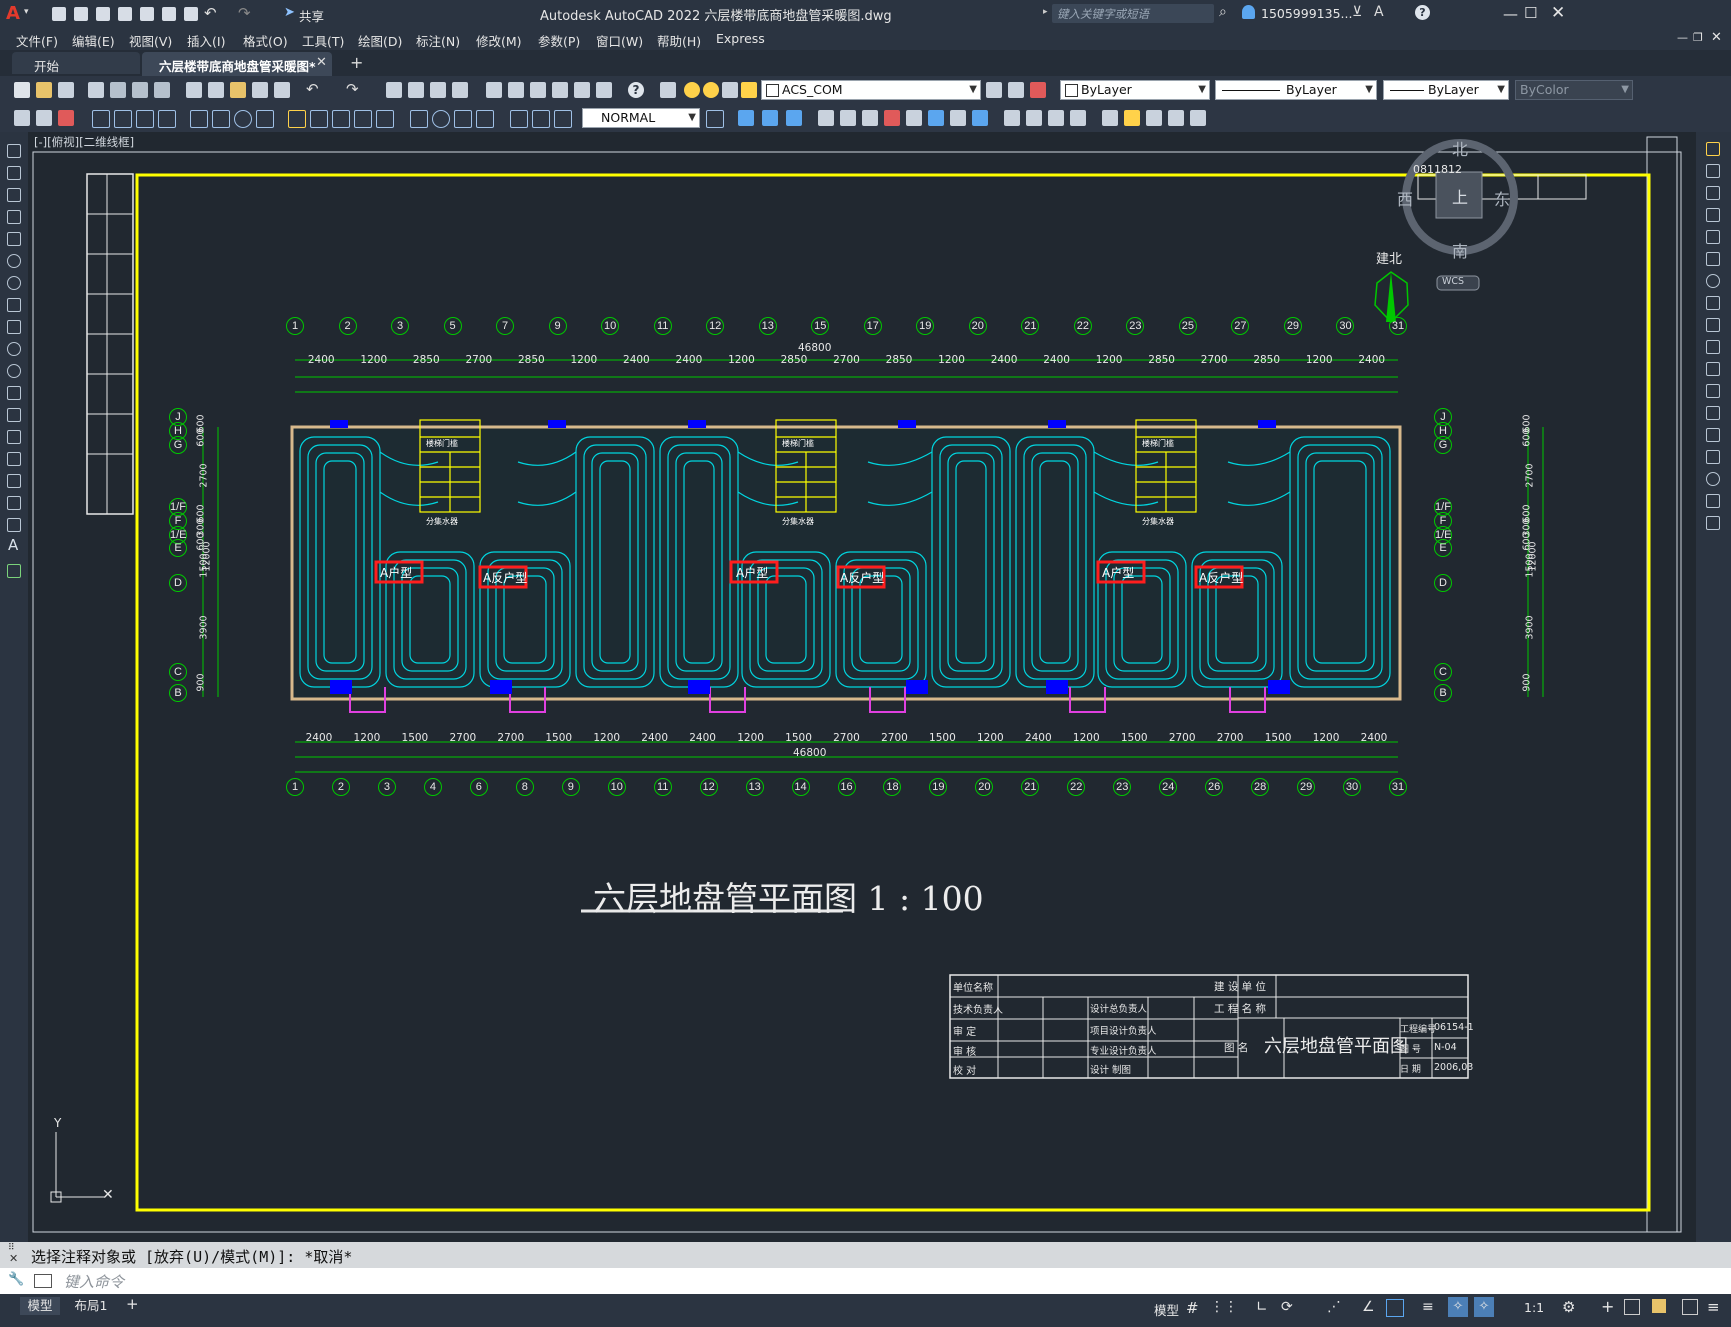  Describe the element at coordinates (1405, 198) in the screenshot. I see `viewcube-west: 西` at that location.